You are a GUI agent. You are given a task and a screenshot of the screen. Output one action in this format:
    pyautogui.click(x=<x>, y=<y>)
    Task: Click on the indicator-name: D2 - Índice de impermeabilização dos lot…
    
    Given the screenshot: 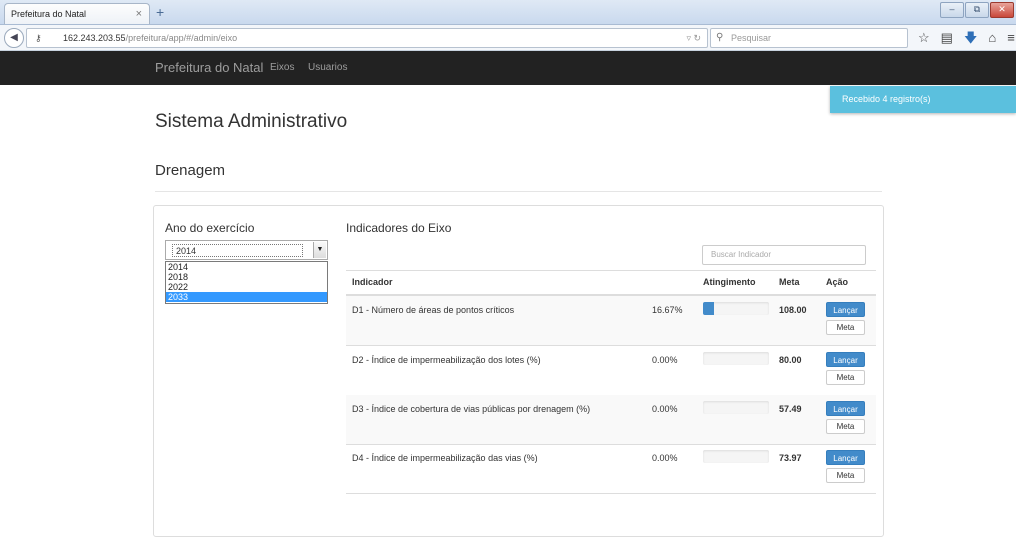 What is the action you would take?
    pyautogui.click(x=446, y=360)
    